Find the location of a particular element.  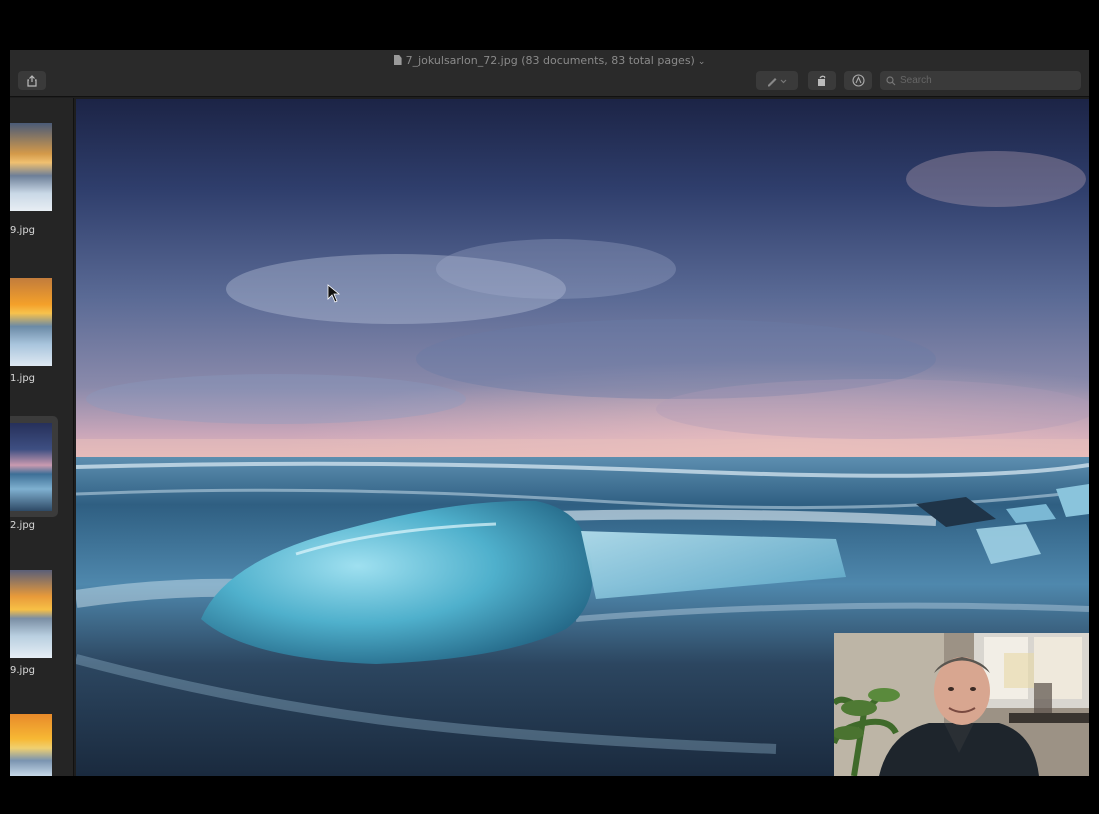

thumbnail-label: 2.jpg is located at coordinates (23, 525).